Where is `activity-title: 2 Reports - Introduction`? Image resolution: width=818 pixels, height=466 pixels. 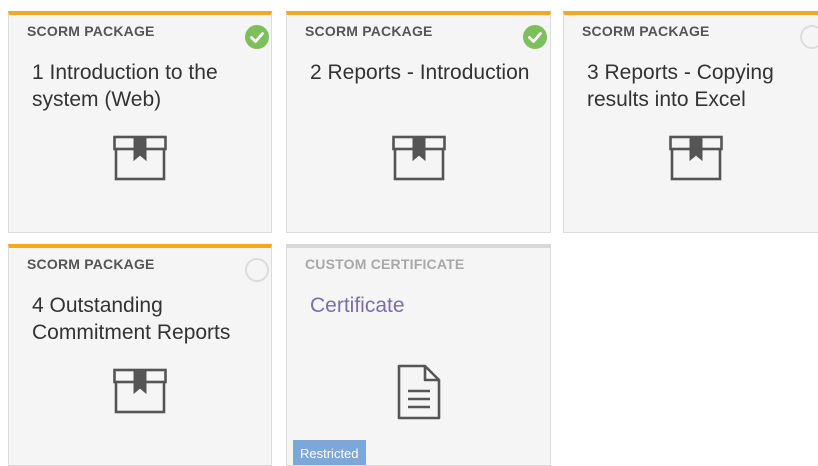 activity-title: 2 Reports - Introduction is located at coordinates (426, 72).